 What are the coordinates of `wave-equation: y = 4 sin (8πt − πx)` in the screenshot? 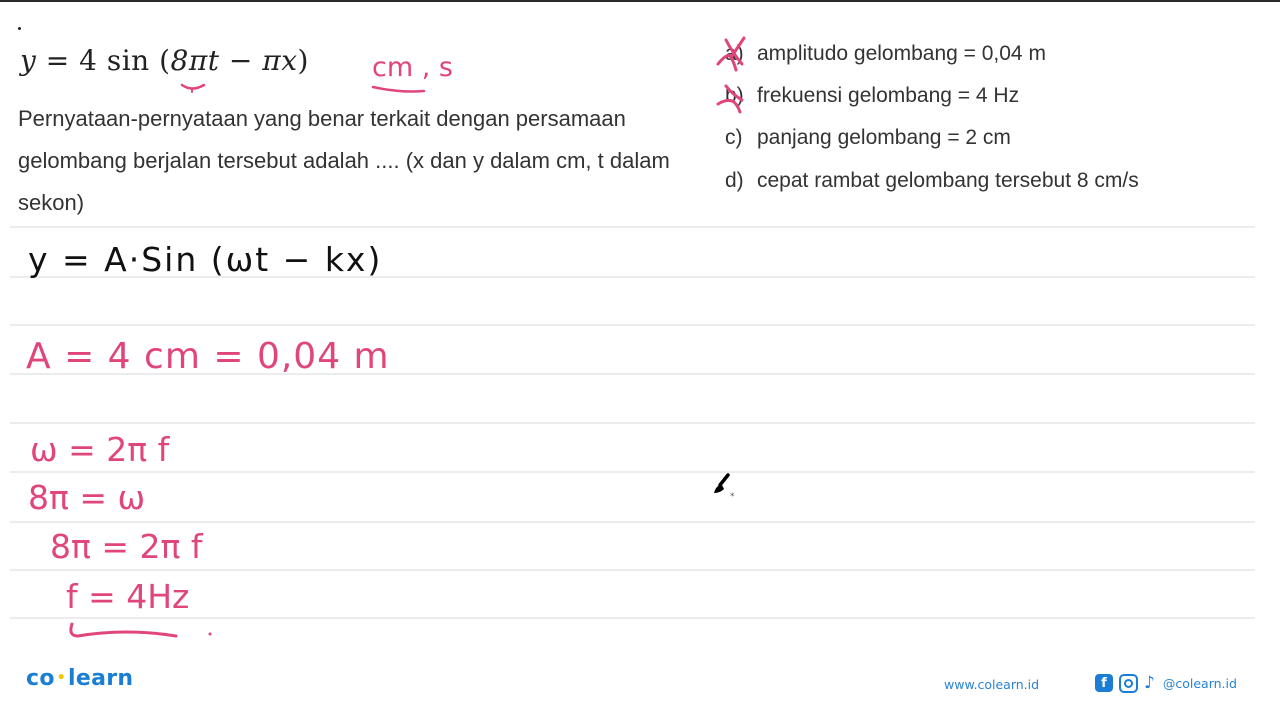 It's located at (164, 60).